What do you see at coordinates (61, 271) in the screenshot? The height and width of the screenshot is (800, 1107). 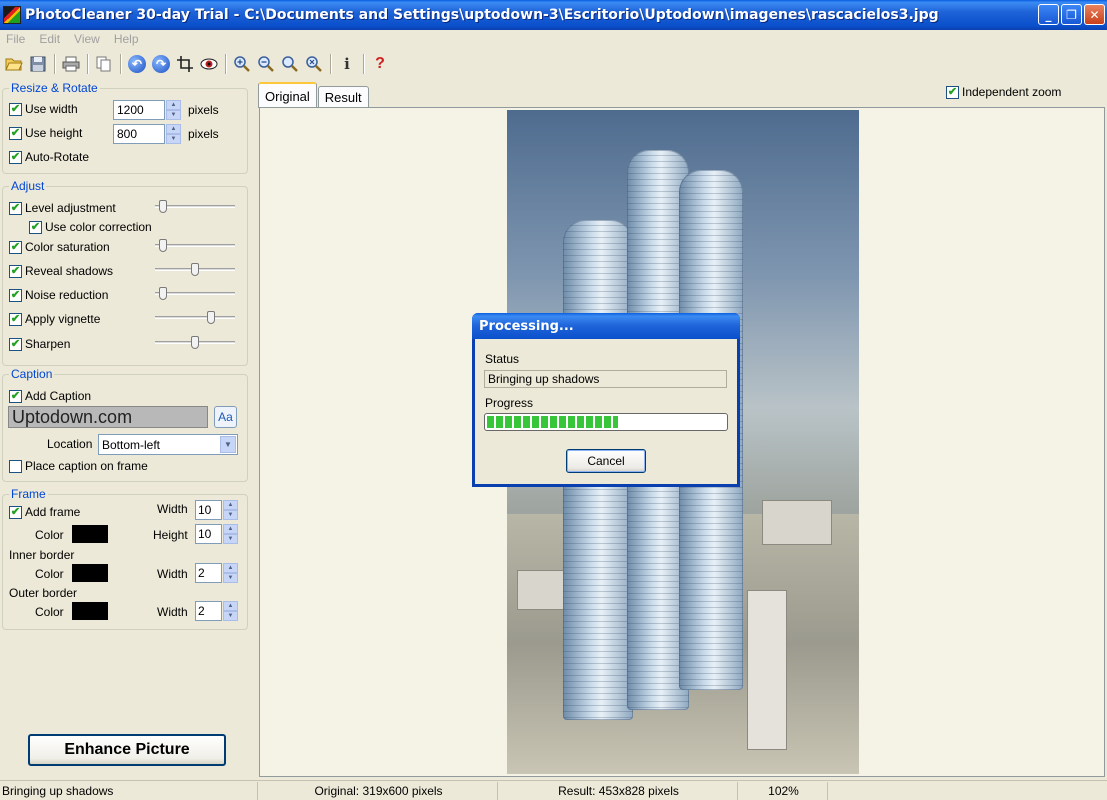 I see `reveal-shadows-checkbox: ✔ Reveal shadows` at bounding box center [61, 271].